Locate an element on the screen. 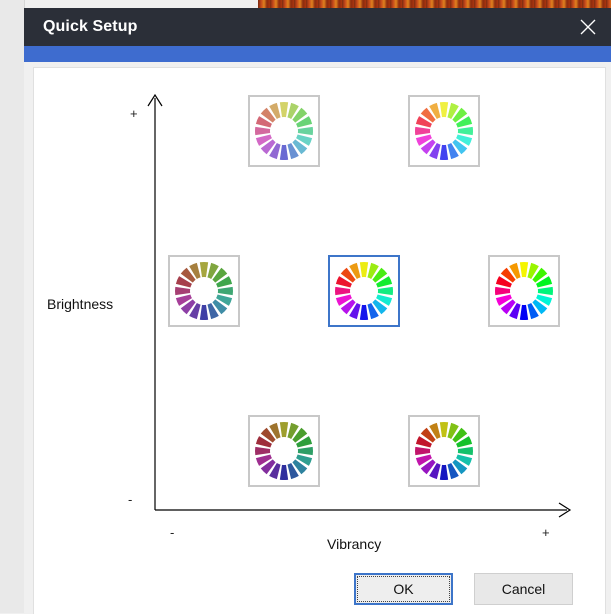  close-button is located at coordinates (588, 27).